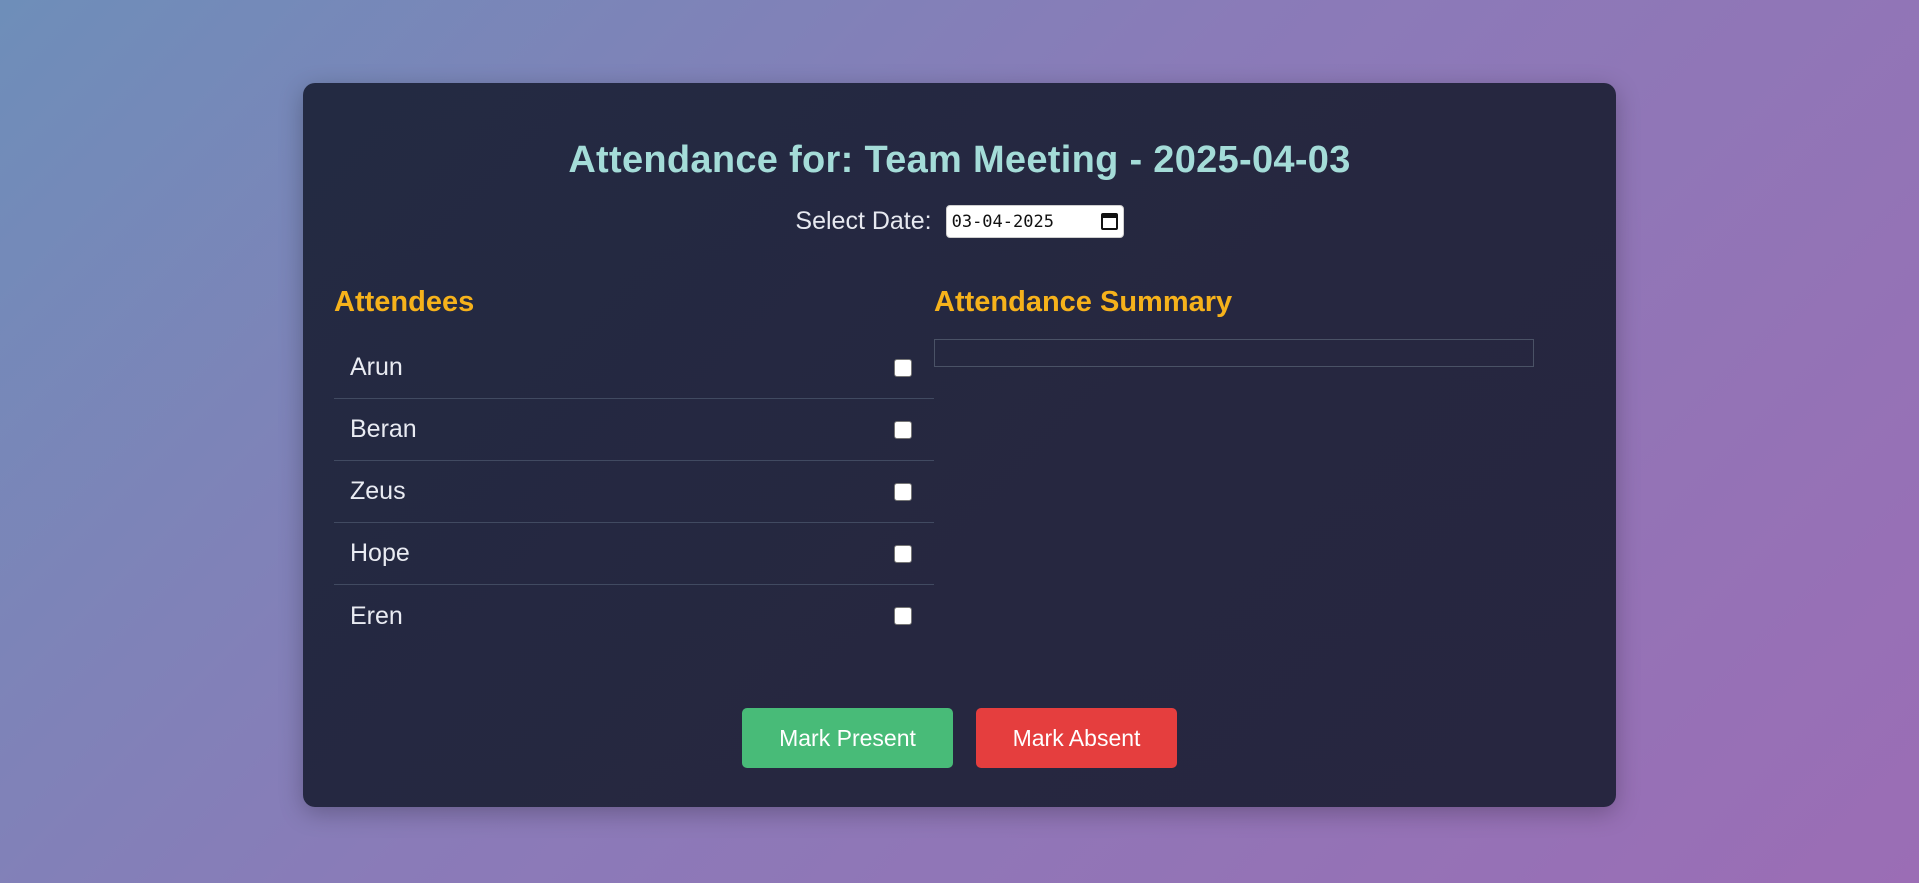 The width and height of the screenshot is (1919, 883). Describe the element at coordinates (863, 221) in the screenshot. I see `date-label: Select Date:` at that location.